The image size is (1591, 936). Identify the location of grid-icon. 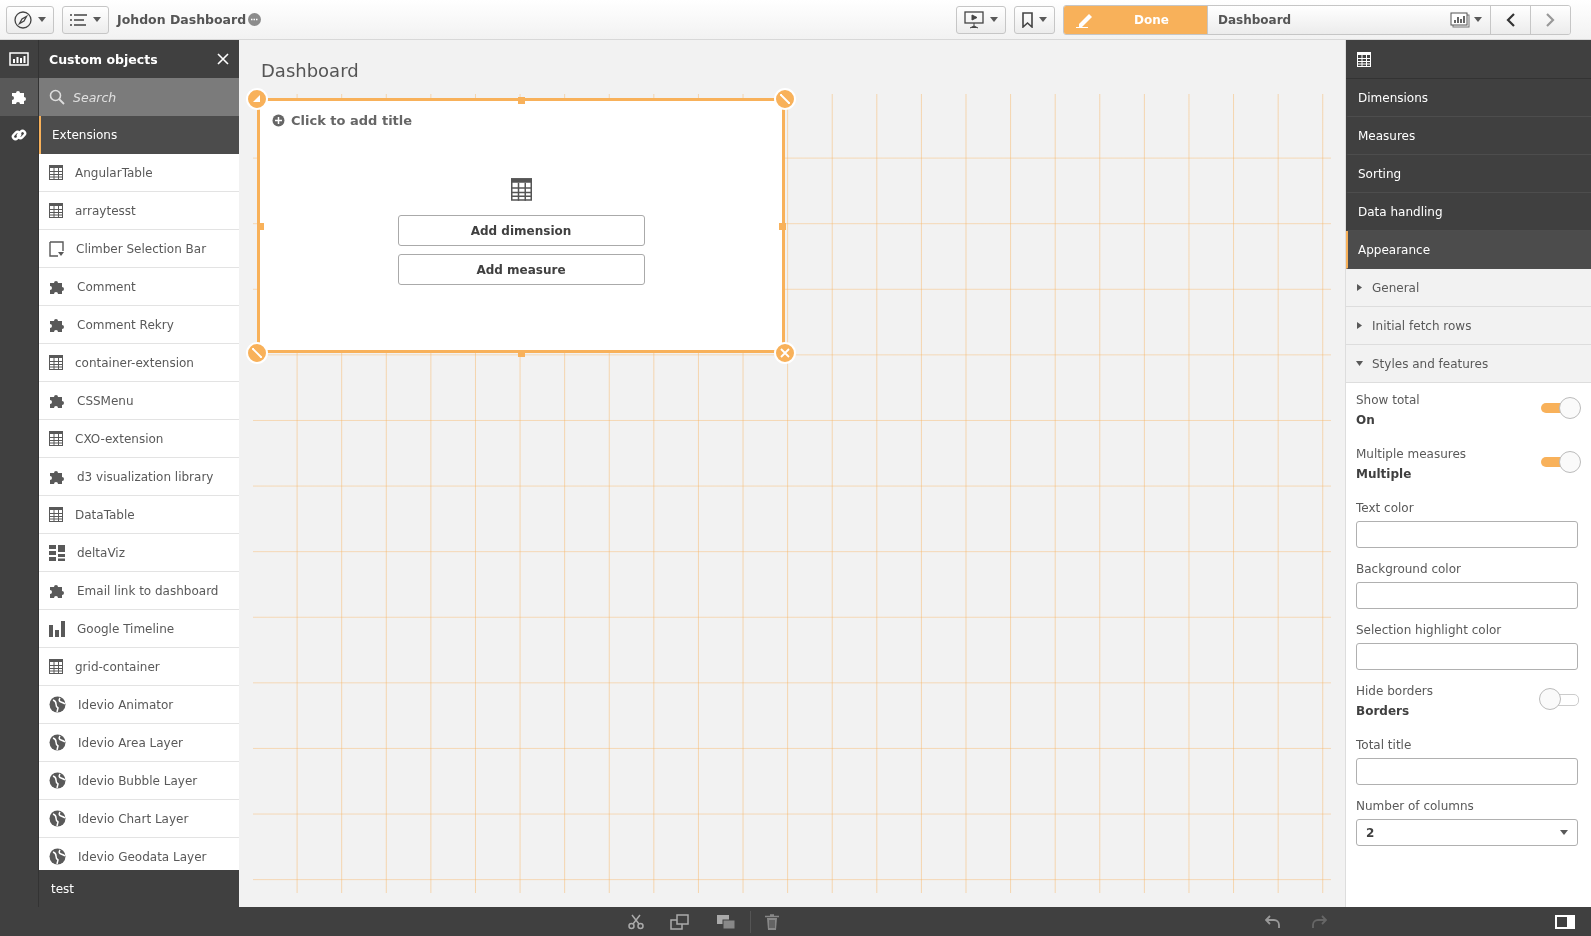
(57, 552).